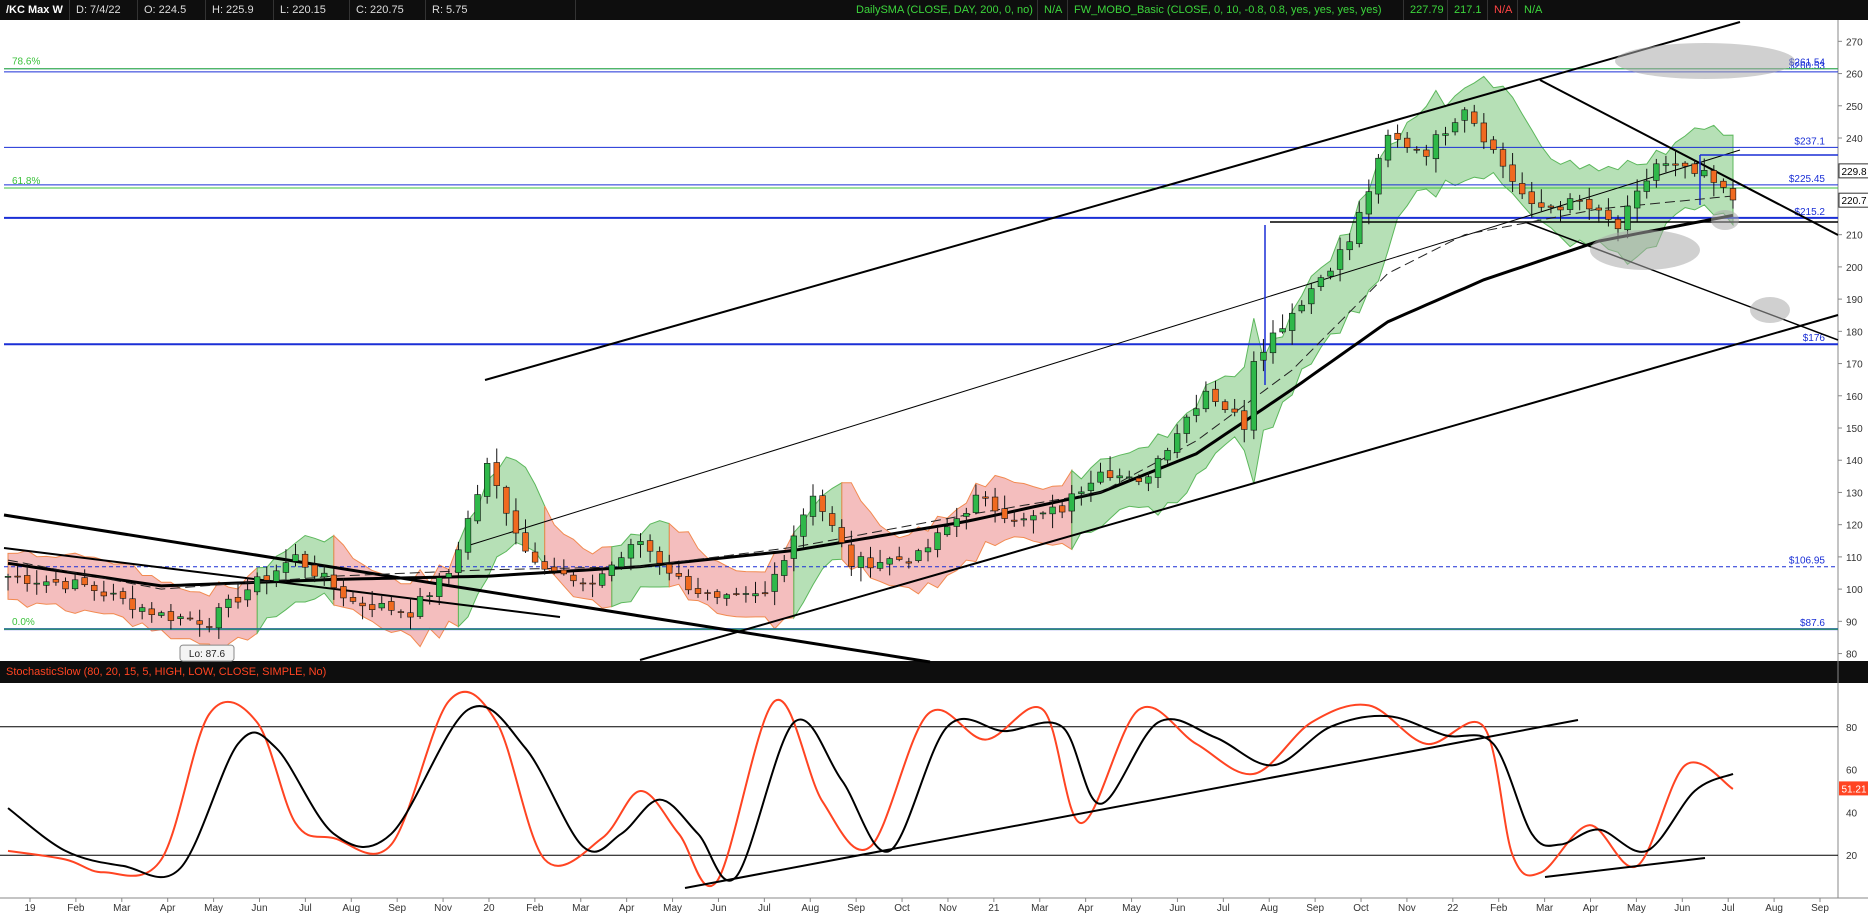 The image size is (1868, 918). Describe the element at coordinates (1852, 622) in the screenshot. I see `price-axis-label: 90` at that location.